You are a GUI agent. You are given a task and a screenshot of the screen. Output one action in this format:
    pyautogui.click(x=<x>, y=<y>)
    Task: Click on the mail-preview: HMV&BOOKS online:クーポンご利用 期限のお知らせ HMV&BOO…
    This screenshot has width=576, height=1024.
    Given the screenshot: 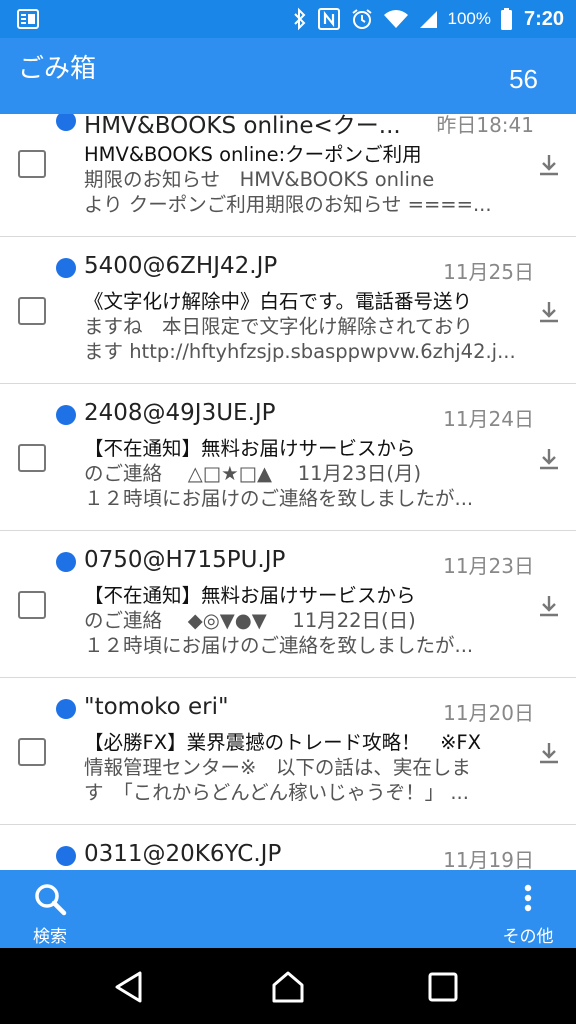 What is the action you would take?
    pyautogui.click(x=309, y=179)
    